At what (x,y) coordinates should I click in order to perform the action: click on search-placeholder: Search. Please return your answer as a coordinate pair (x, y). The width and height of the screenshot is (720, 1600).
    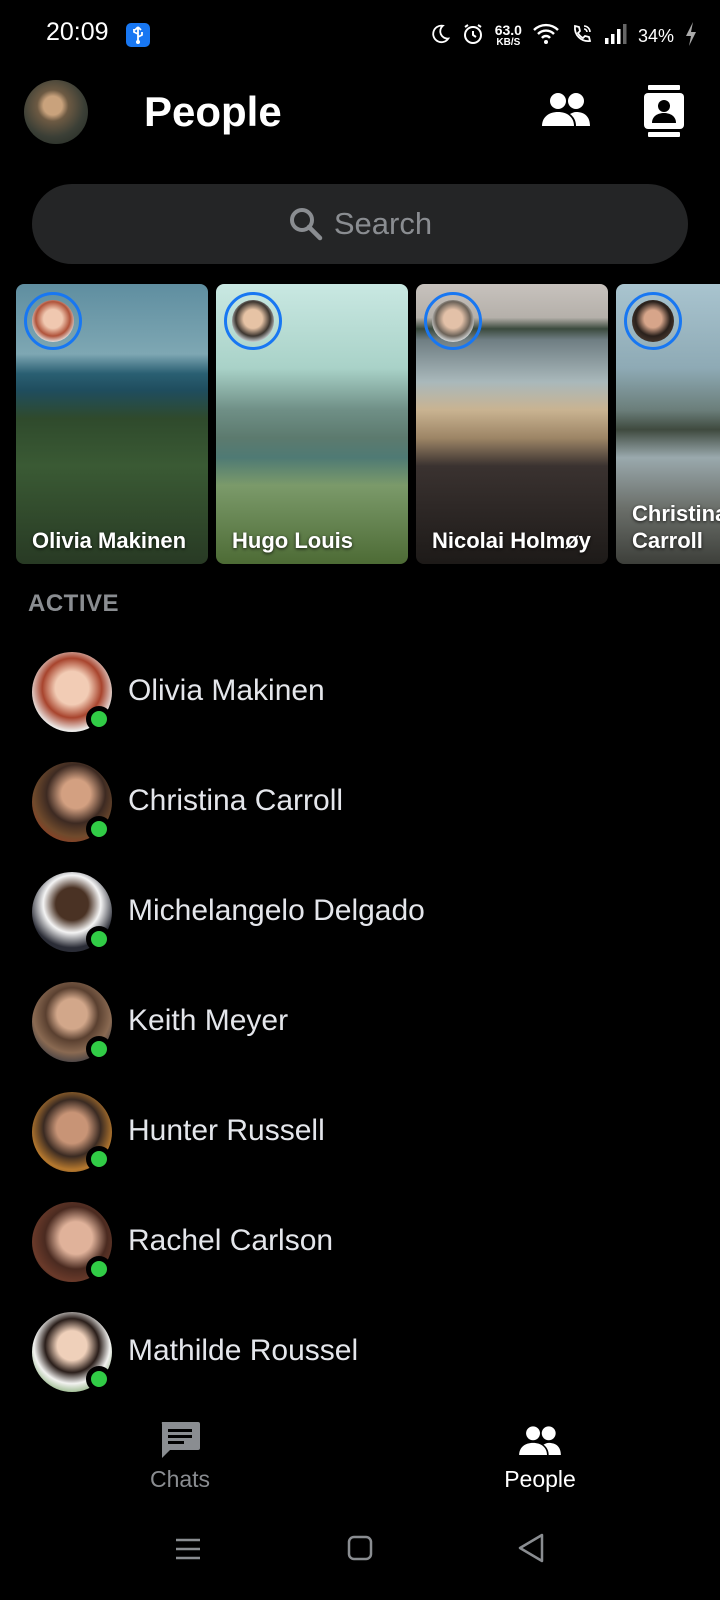
    Looking at the image, I should click on (383, 223).